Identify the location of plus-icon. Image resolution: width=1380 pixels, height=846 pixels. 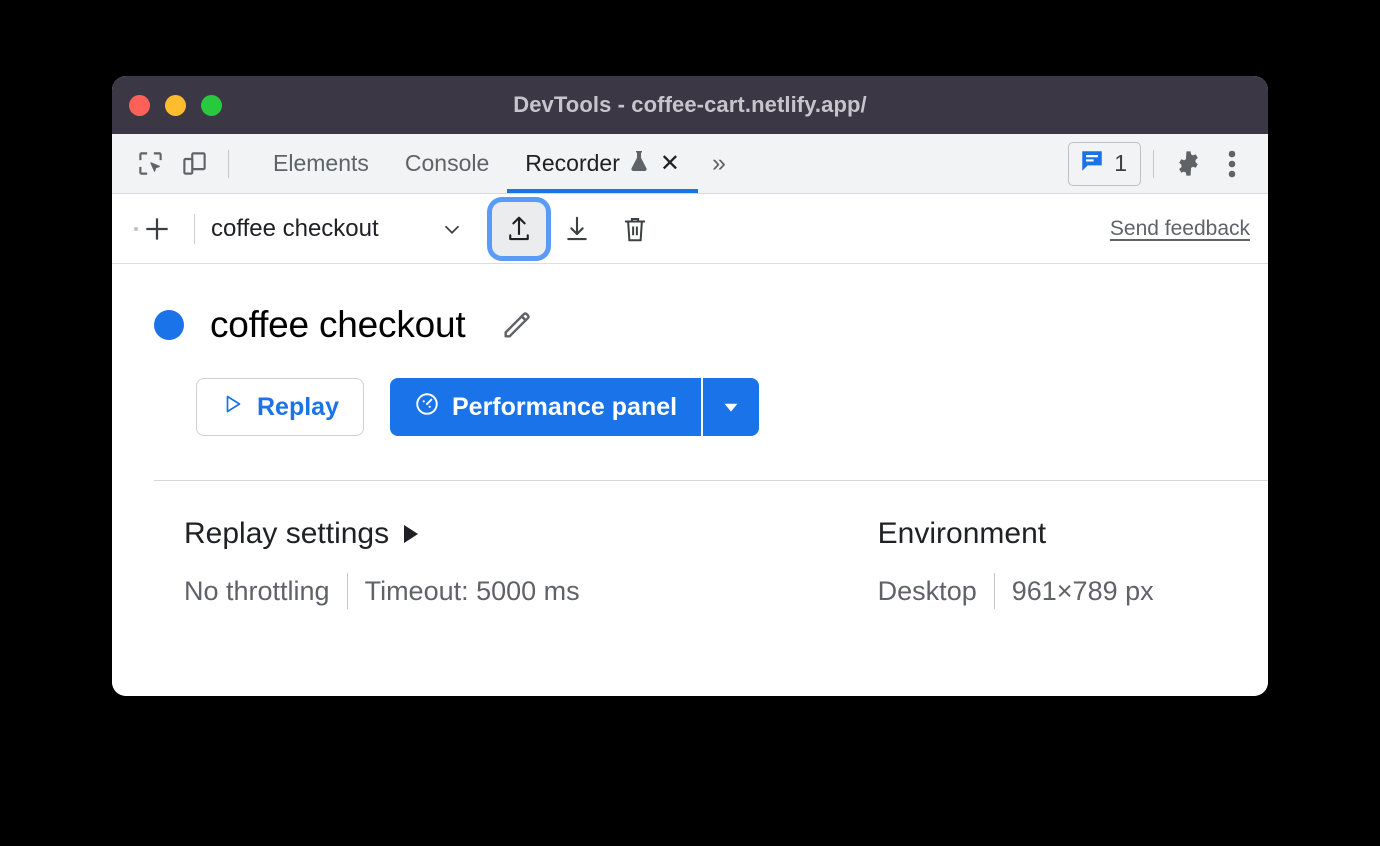
(157, 228).